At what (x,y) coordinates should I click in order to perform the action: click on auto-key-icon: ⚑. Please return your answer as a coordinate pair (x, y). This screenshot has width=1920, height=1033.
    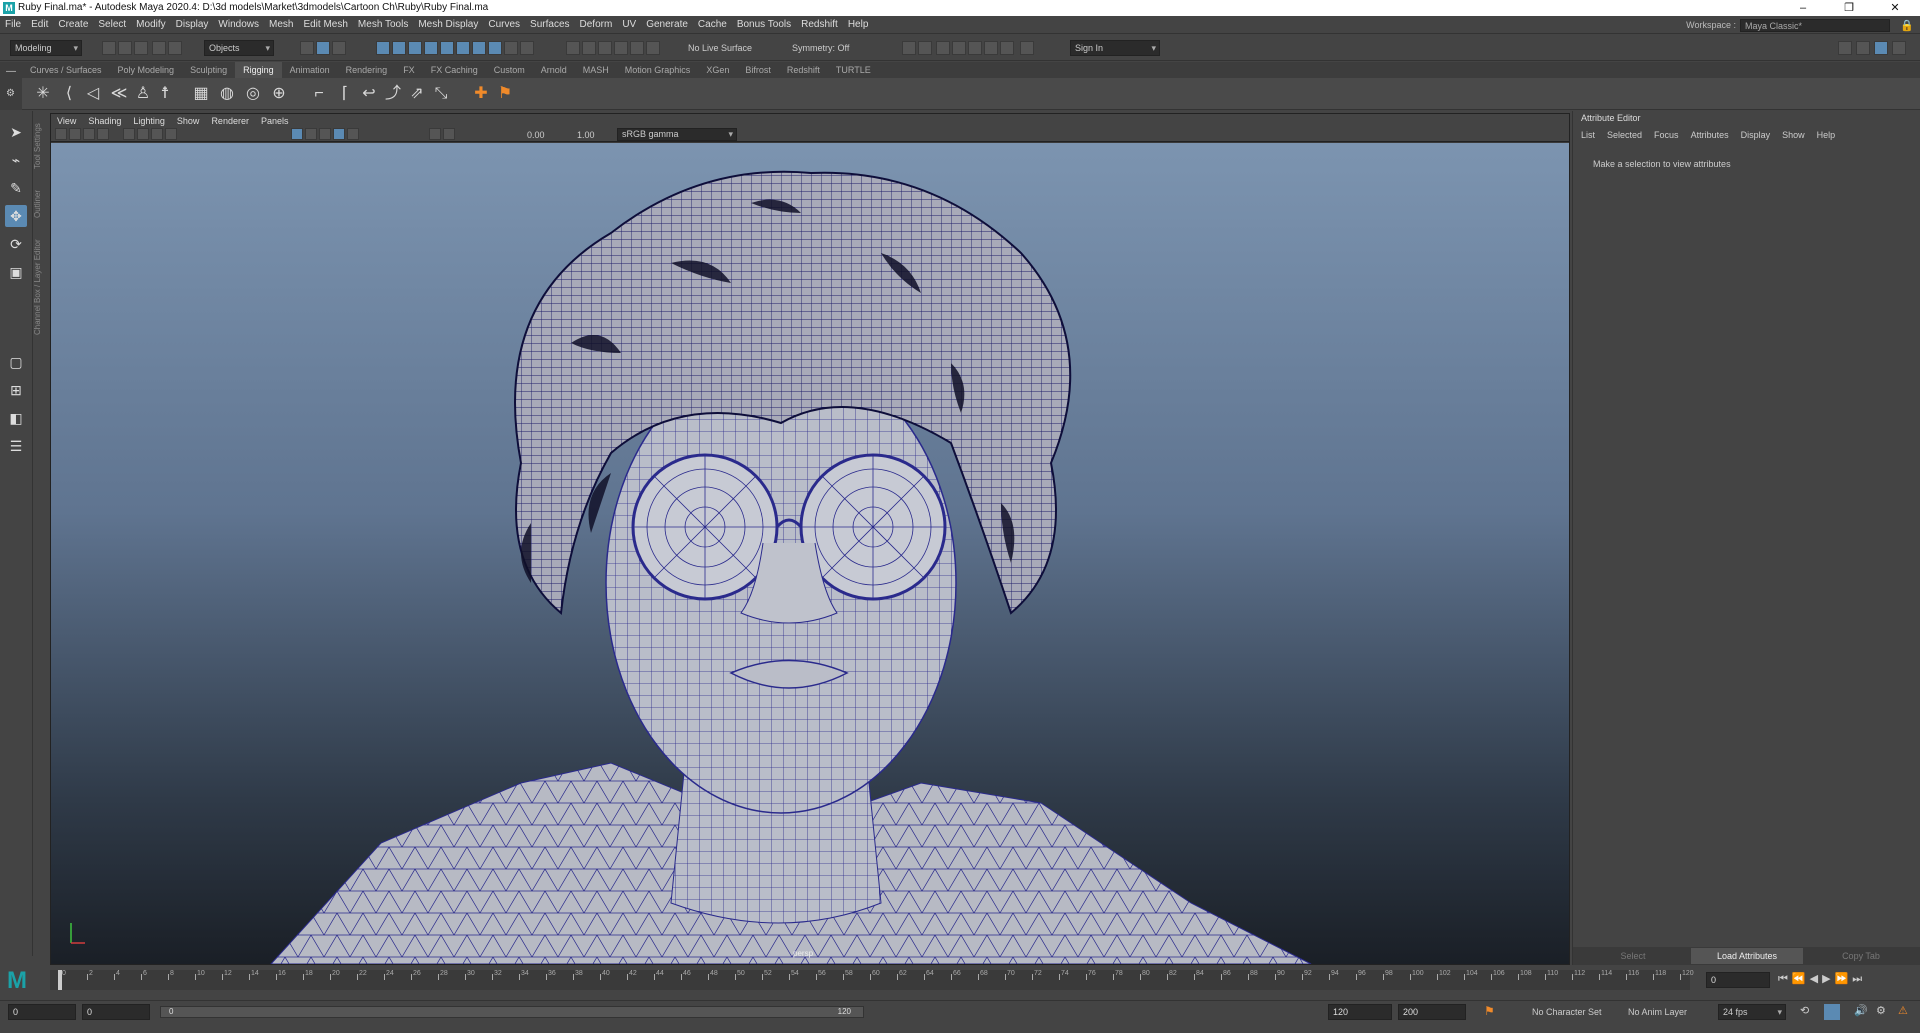
    Looking at the image, I should click on (1489, 1011).